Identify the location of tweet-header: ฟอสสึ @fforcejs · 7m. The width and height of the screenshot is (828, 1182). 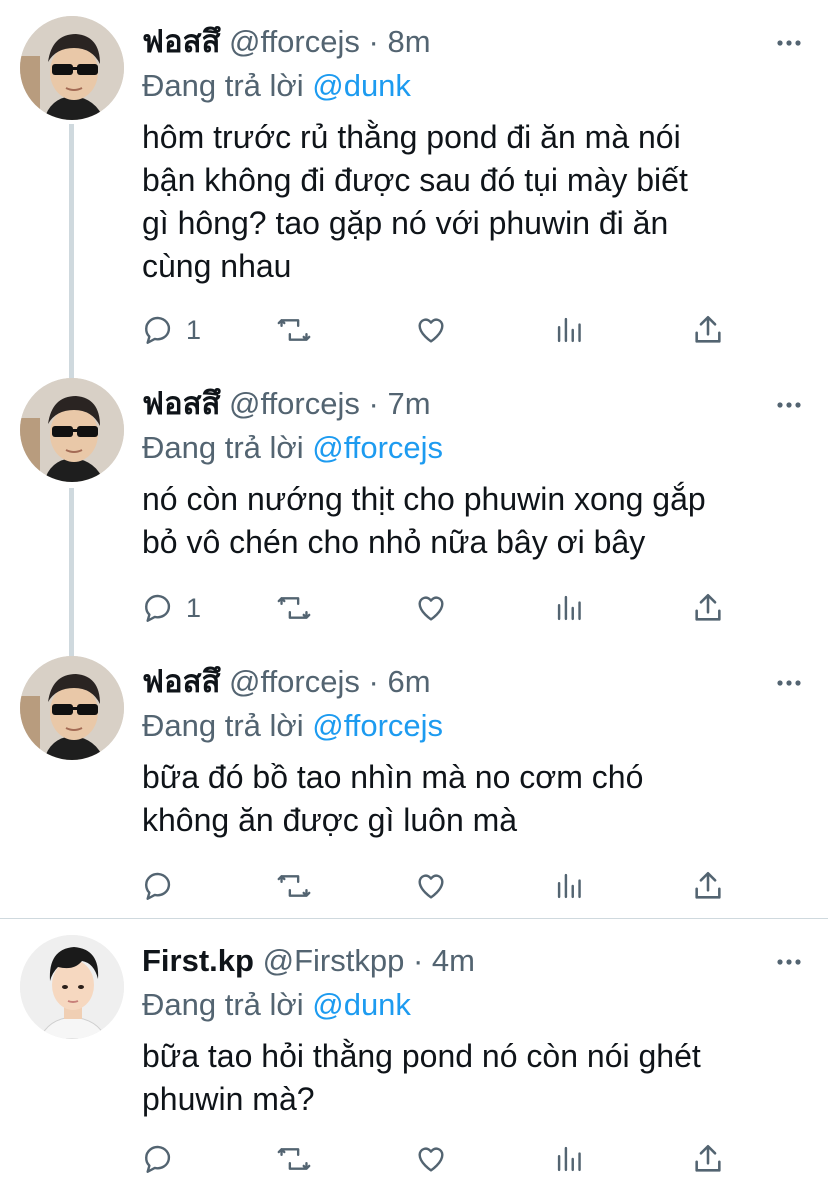
(286, 404).